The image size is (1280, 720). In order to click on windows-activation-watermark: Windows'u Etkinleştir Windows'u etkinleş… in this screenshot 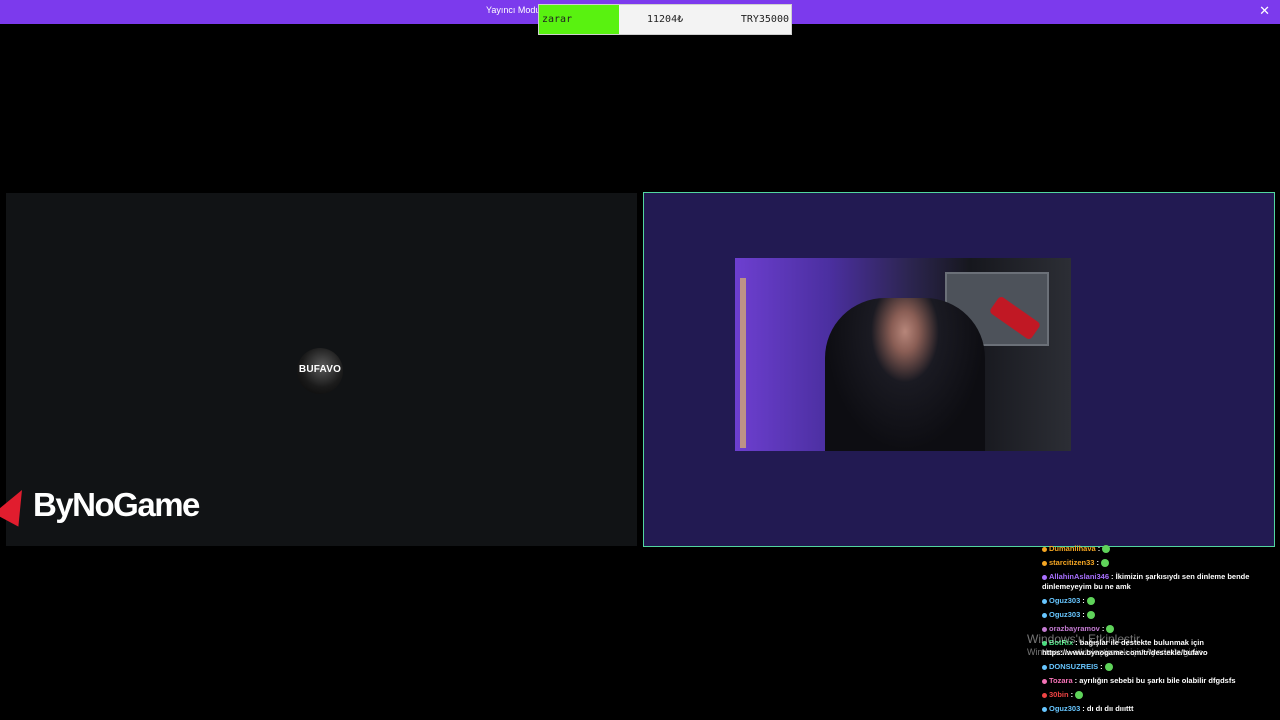, I will do `click(1116, 644)`.